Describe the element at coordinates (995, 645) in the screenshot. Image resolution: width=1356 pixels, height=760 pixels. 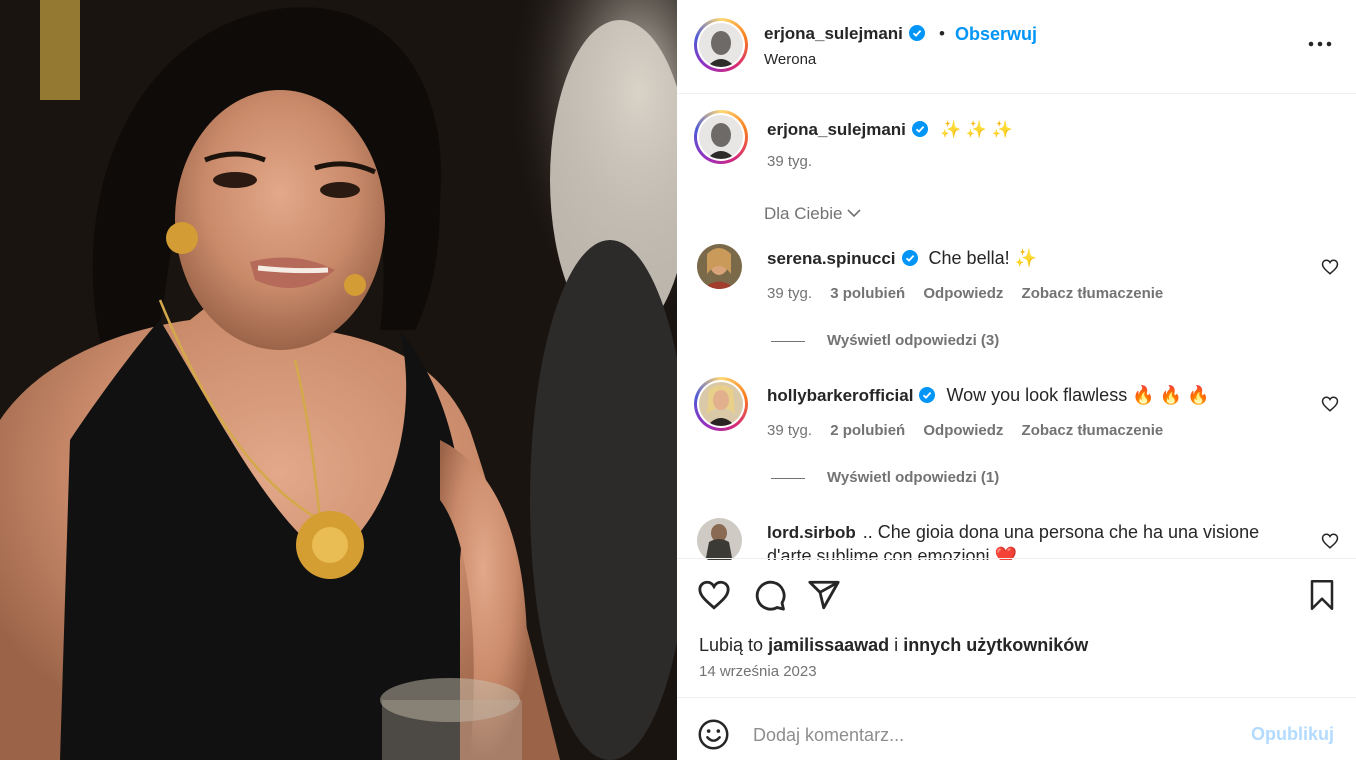
I see `likes-others-link: innych użytkowników` at that location.